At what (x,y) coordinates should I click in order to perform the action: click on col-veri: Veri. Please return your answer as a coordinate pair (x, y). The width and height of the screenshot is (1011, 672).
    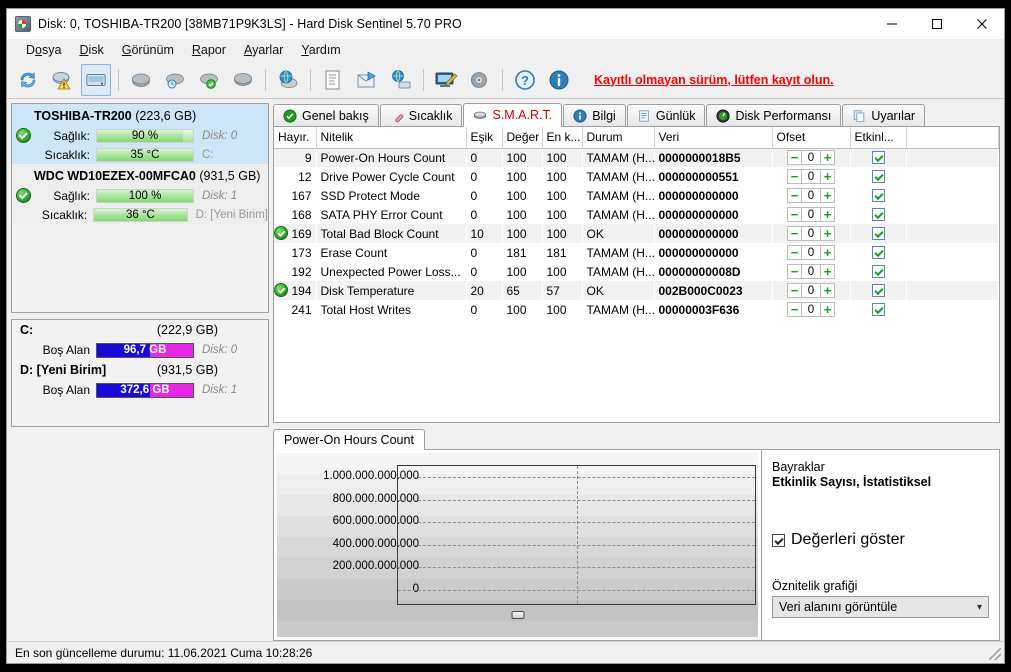
    Looking at the image, I should click on (713, 138).